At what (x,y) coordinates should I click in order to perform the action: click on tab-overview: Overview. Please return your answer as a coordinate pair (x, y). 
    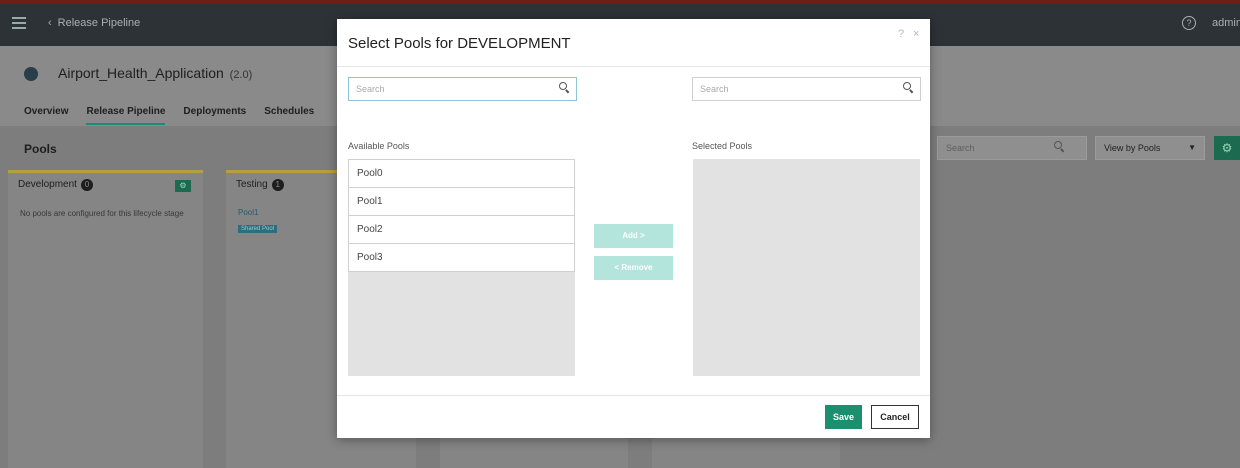
    Looking at the image, I should click on (46, 114).